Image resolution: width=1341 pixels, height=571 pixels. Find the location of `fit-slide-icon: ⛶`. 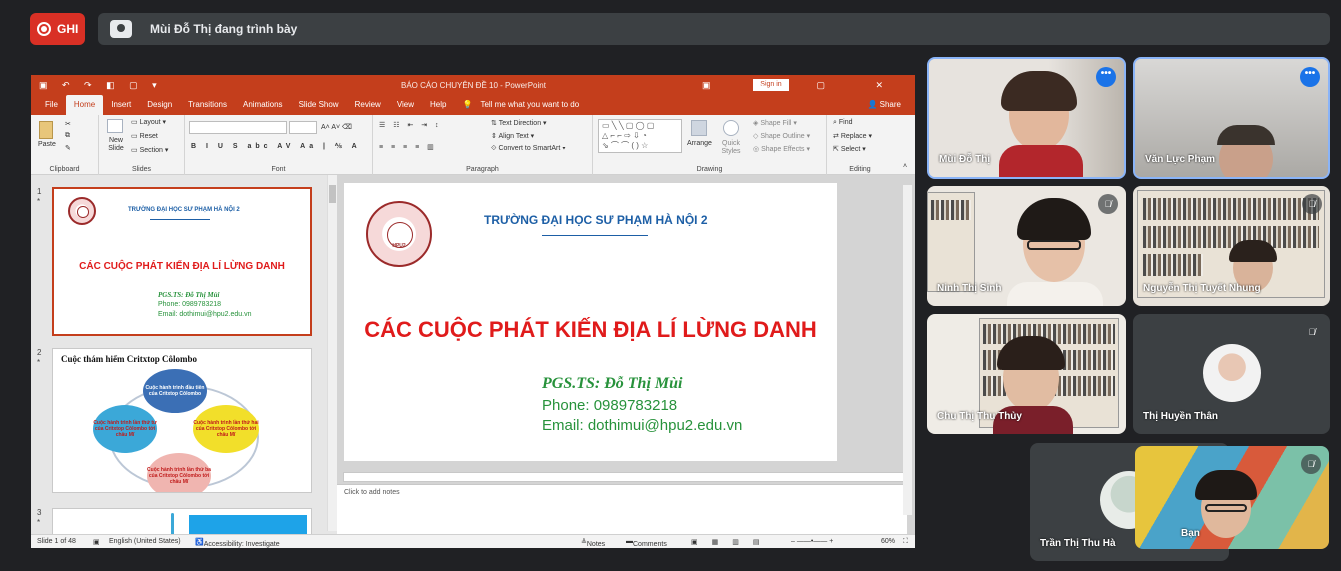

fit-slide-icon: ⛶ is located at coordinates (905, 542).